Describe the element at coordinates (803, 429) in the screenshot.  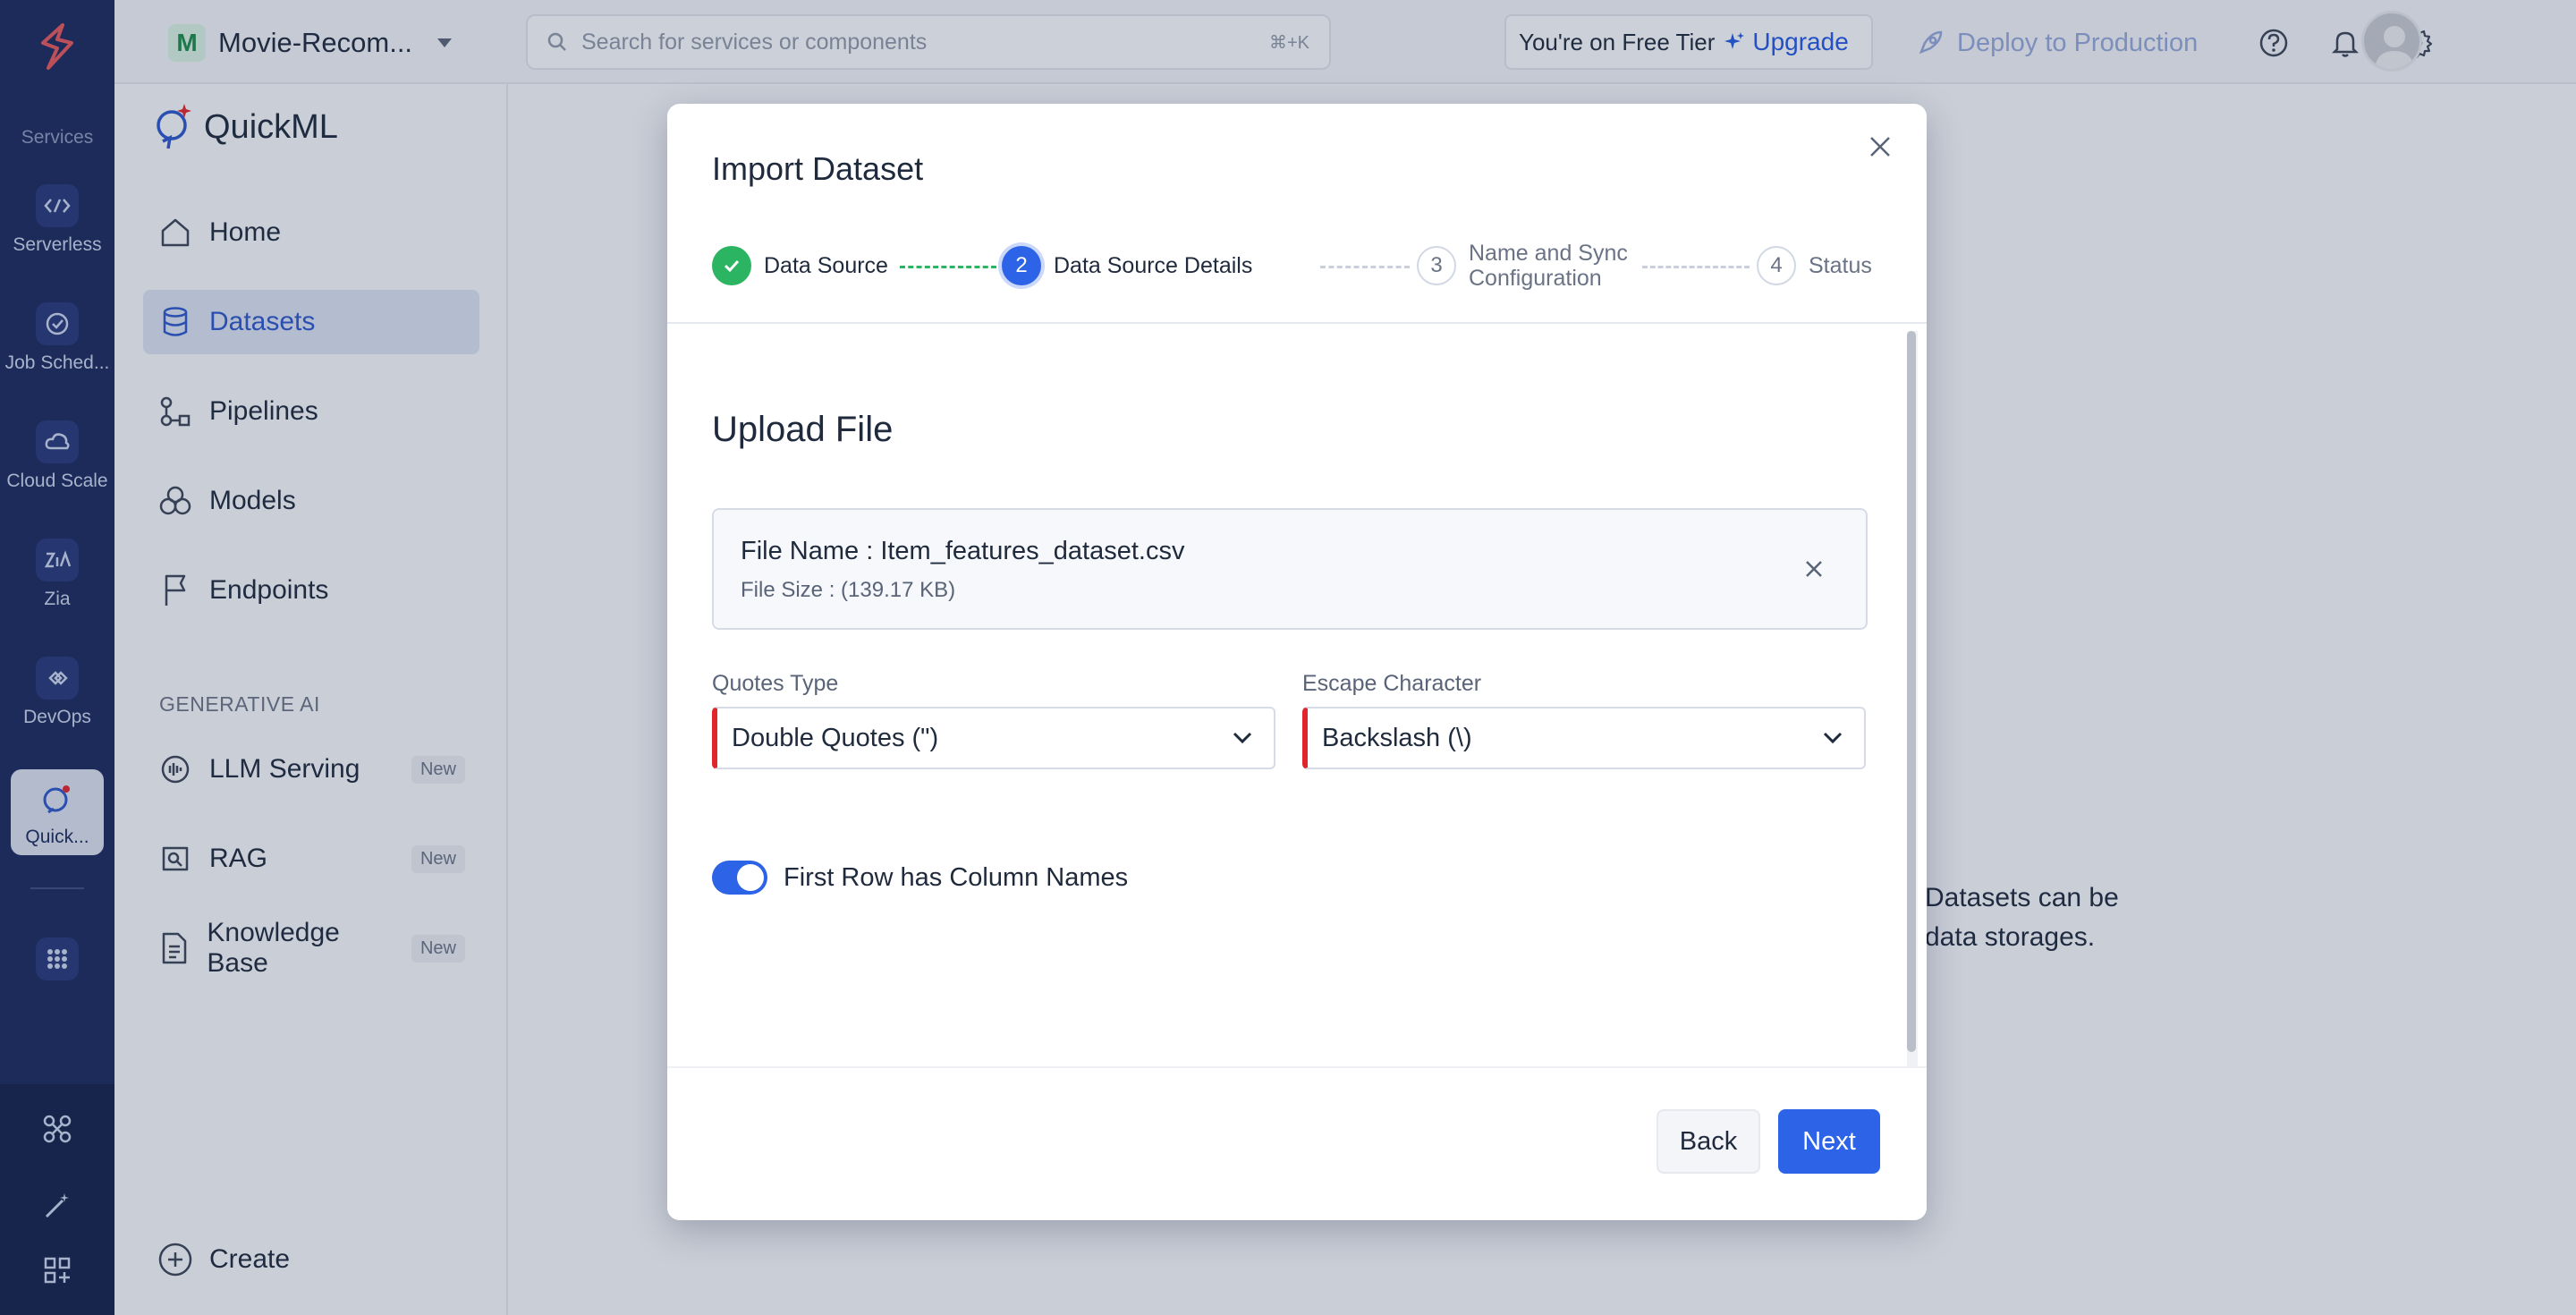
I see `section-title: Upload File` at that location.